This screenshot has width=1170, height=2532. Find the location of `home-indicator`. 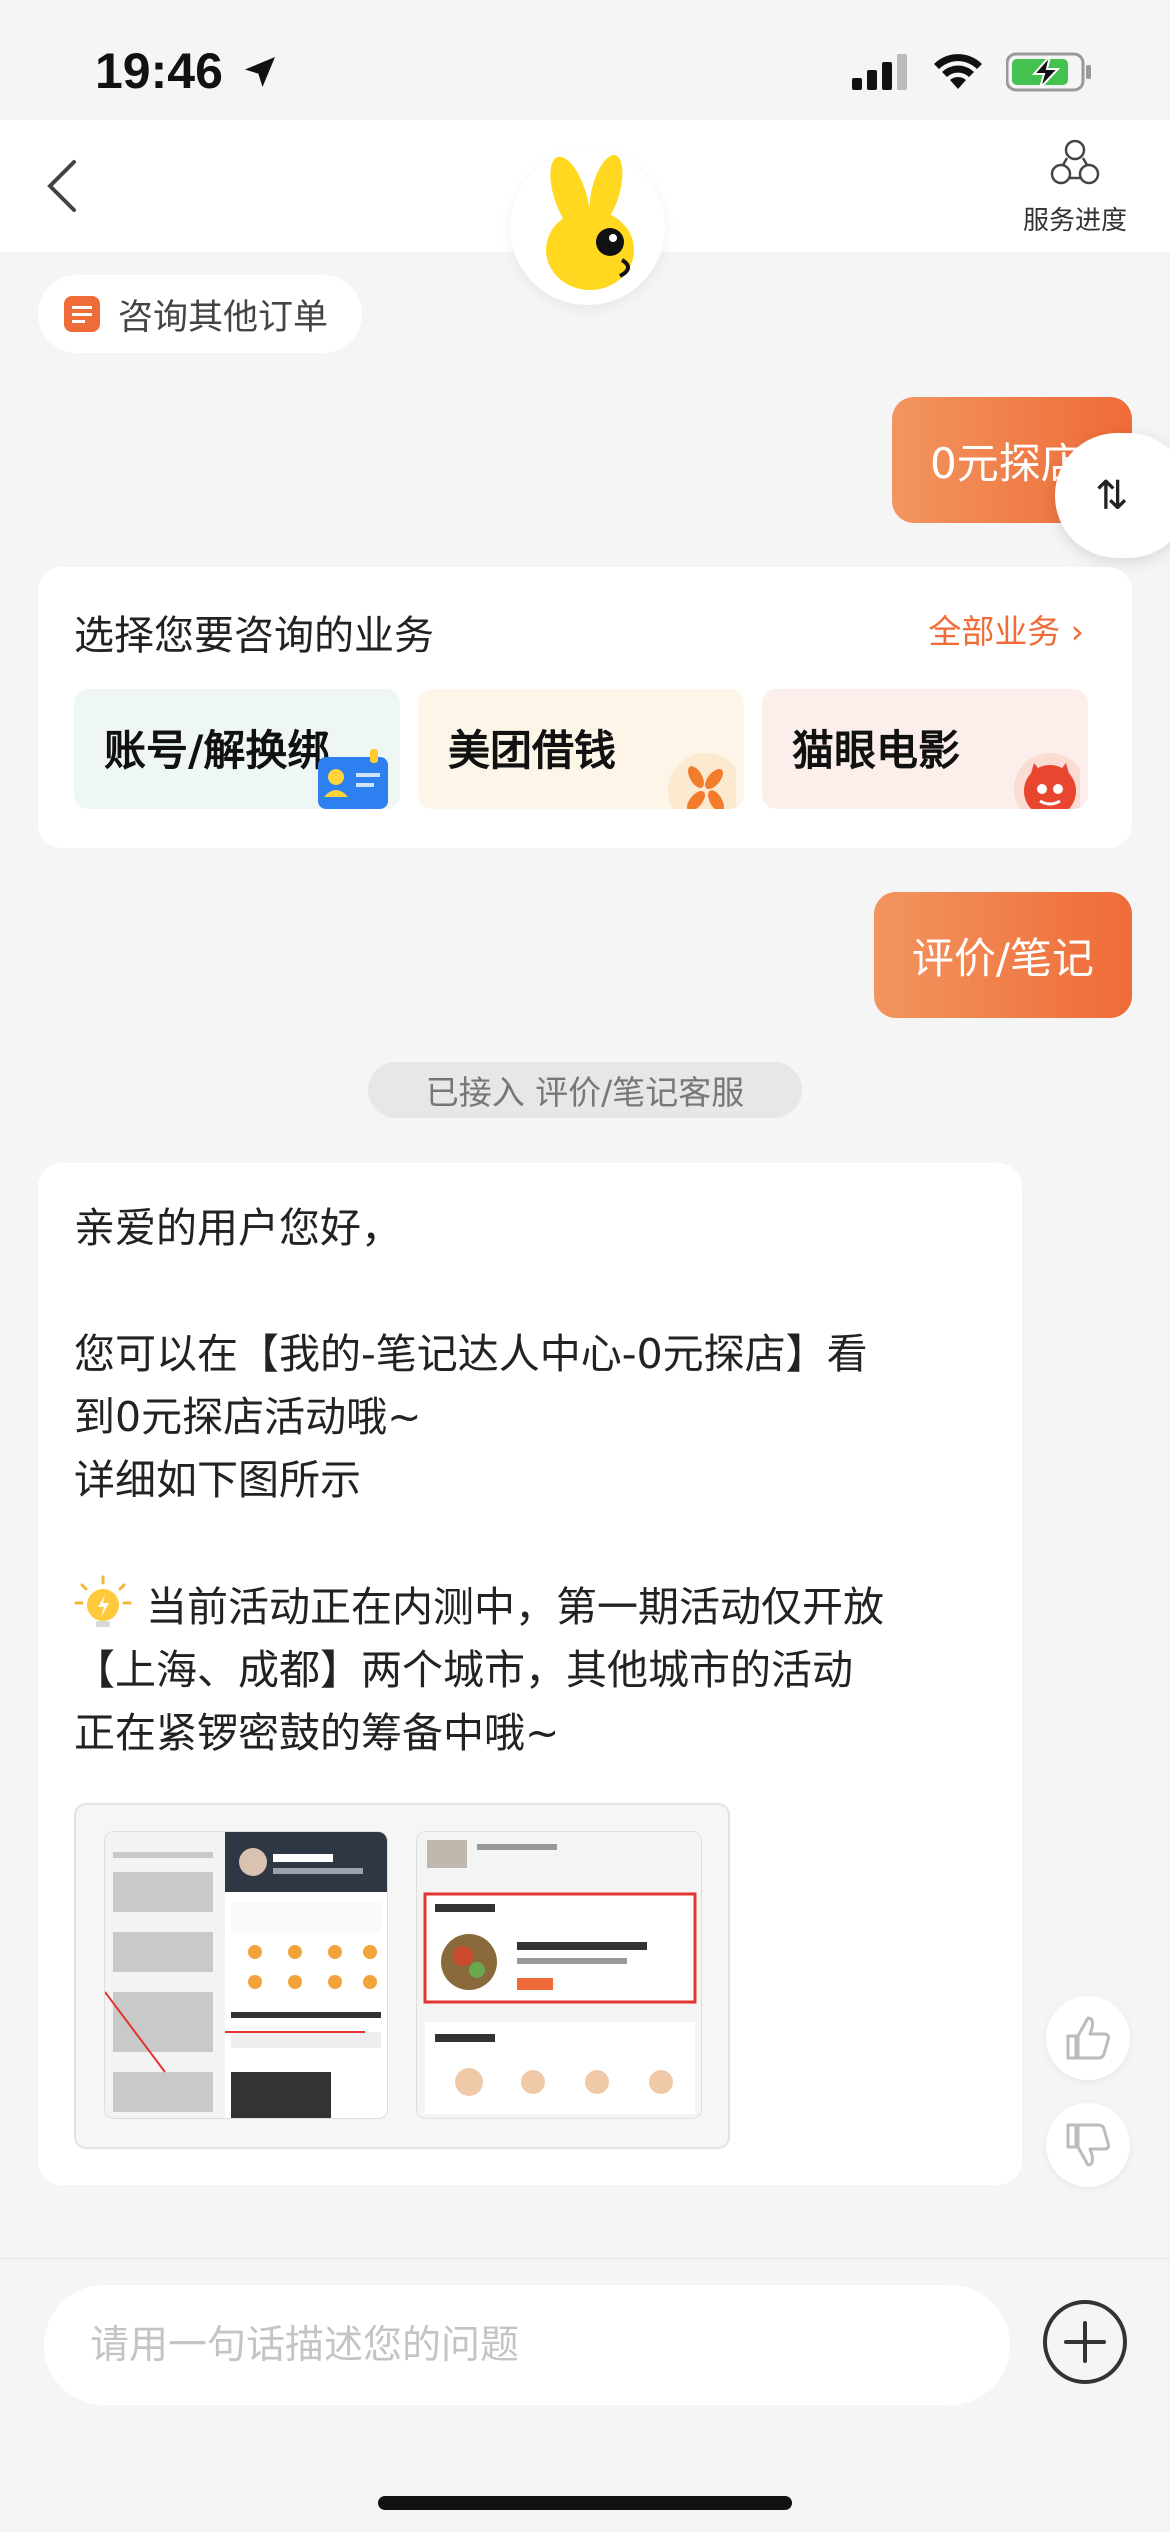

home-indicator is located at coordinates (585, 2503).